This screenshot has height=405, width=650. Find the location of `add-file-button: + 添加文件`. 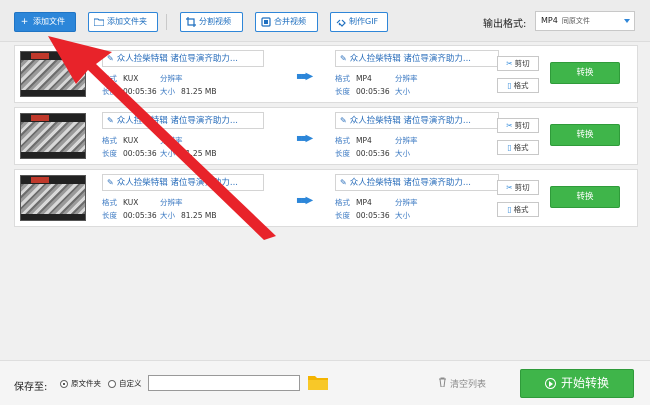

add-file-button: + 添加文件 is located at coordinates (45, 22).